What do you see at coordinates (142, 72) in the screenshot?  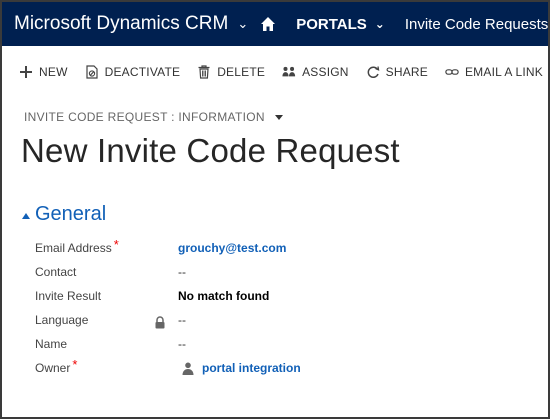 I see `deactivate-button-label: DEACTIVATE` at bounding box center [142, 72].